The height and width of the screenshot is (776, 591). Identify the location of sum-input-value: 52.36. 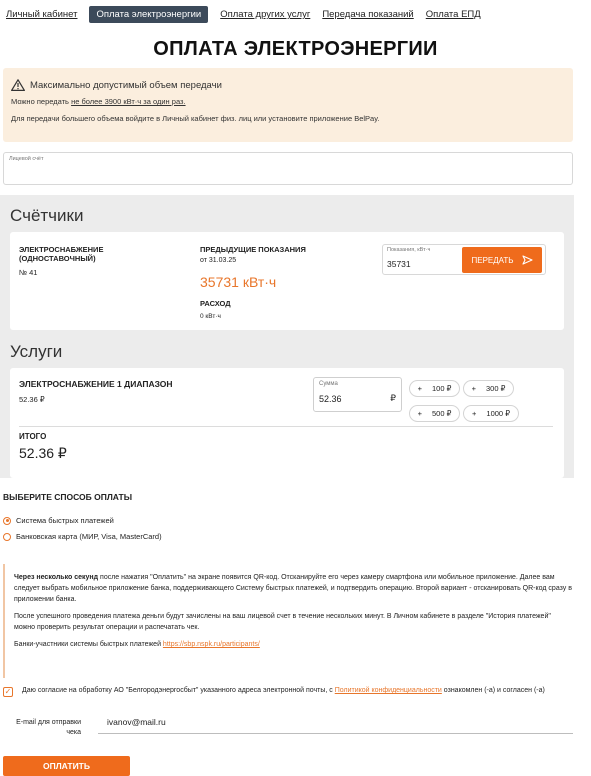
(330, 399).